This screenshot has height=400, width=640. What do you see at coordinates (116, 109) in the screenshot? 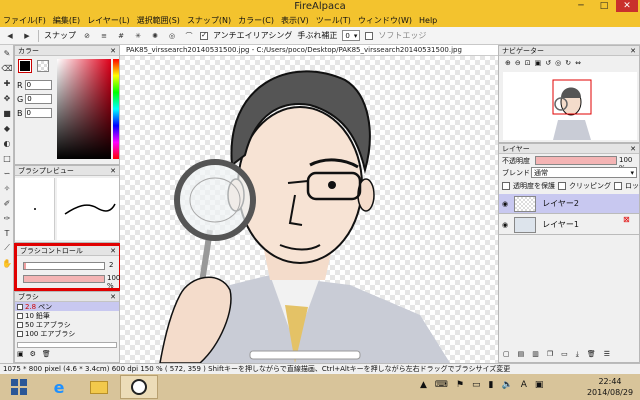
I see `hue-slider` at bounding box center [116, 109].